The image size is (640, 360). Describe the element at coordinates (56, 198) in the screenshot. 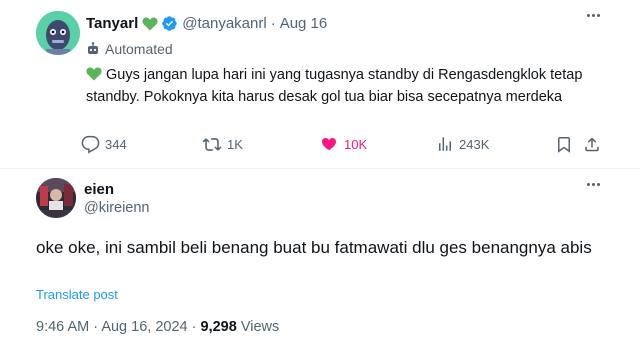

I see `reply-author-avatar` at that location.